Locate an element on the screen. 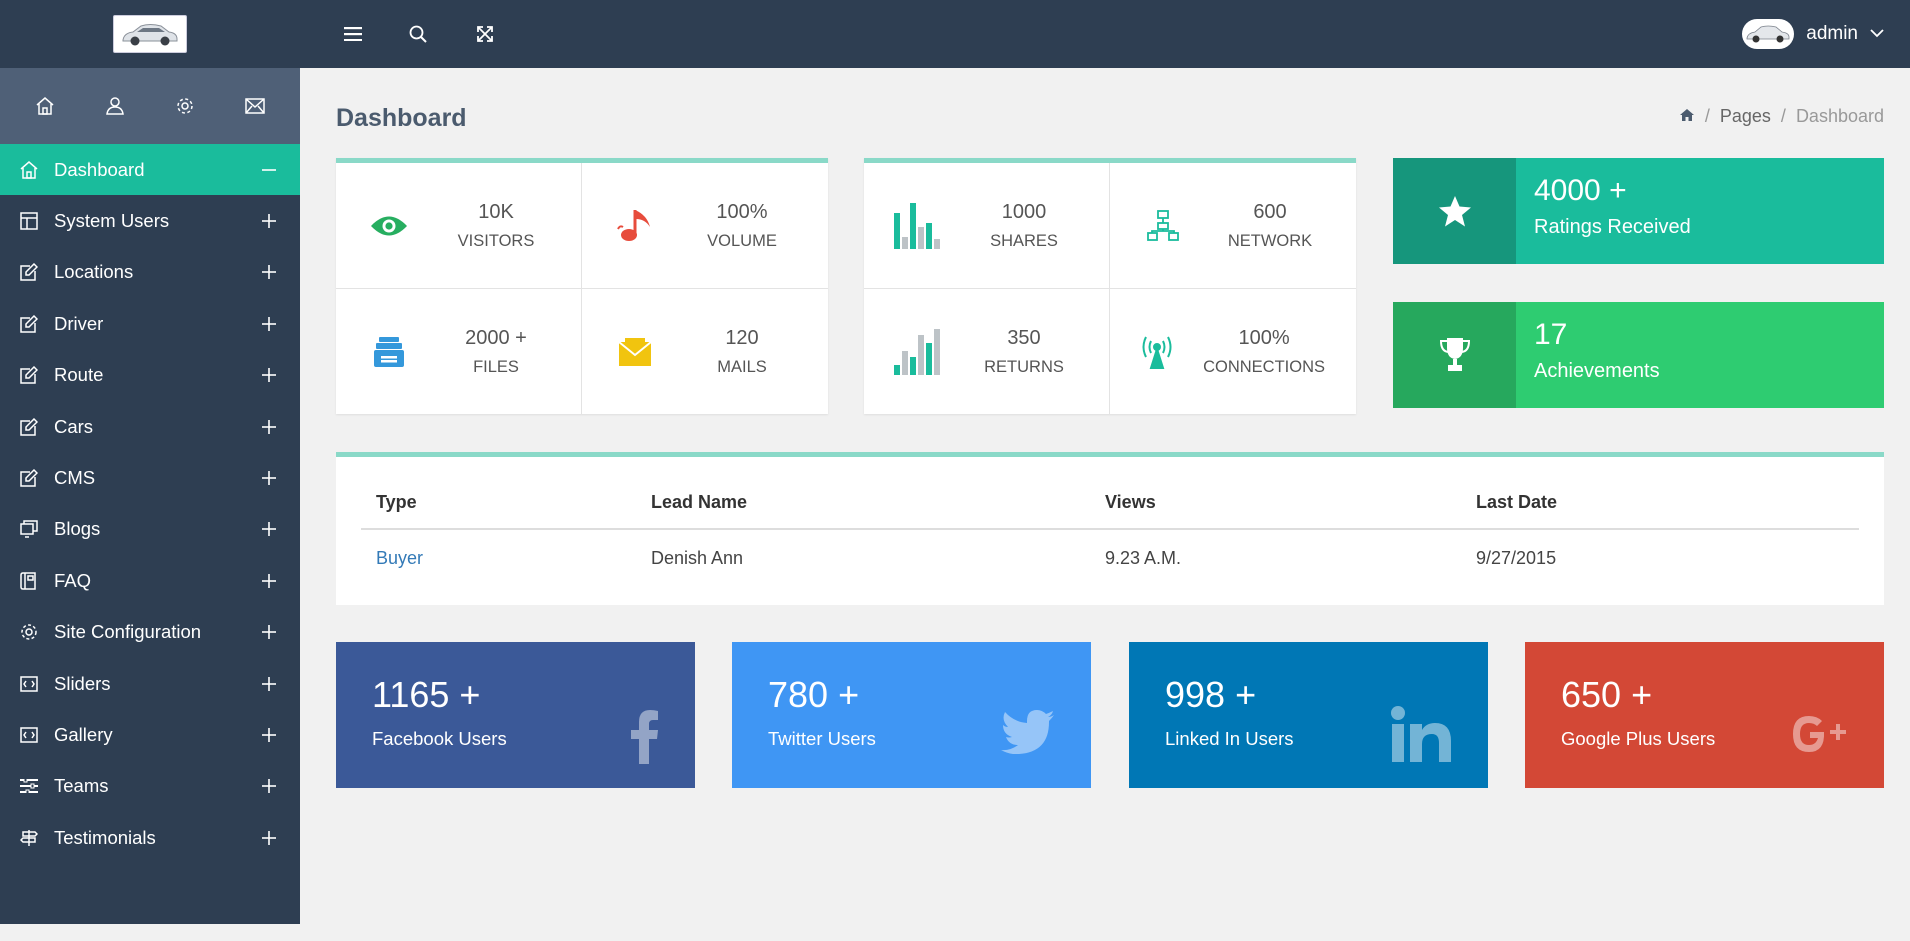  top-navbar: admin is located at coordinates (955, 34).